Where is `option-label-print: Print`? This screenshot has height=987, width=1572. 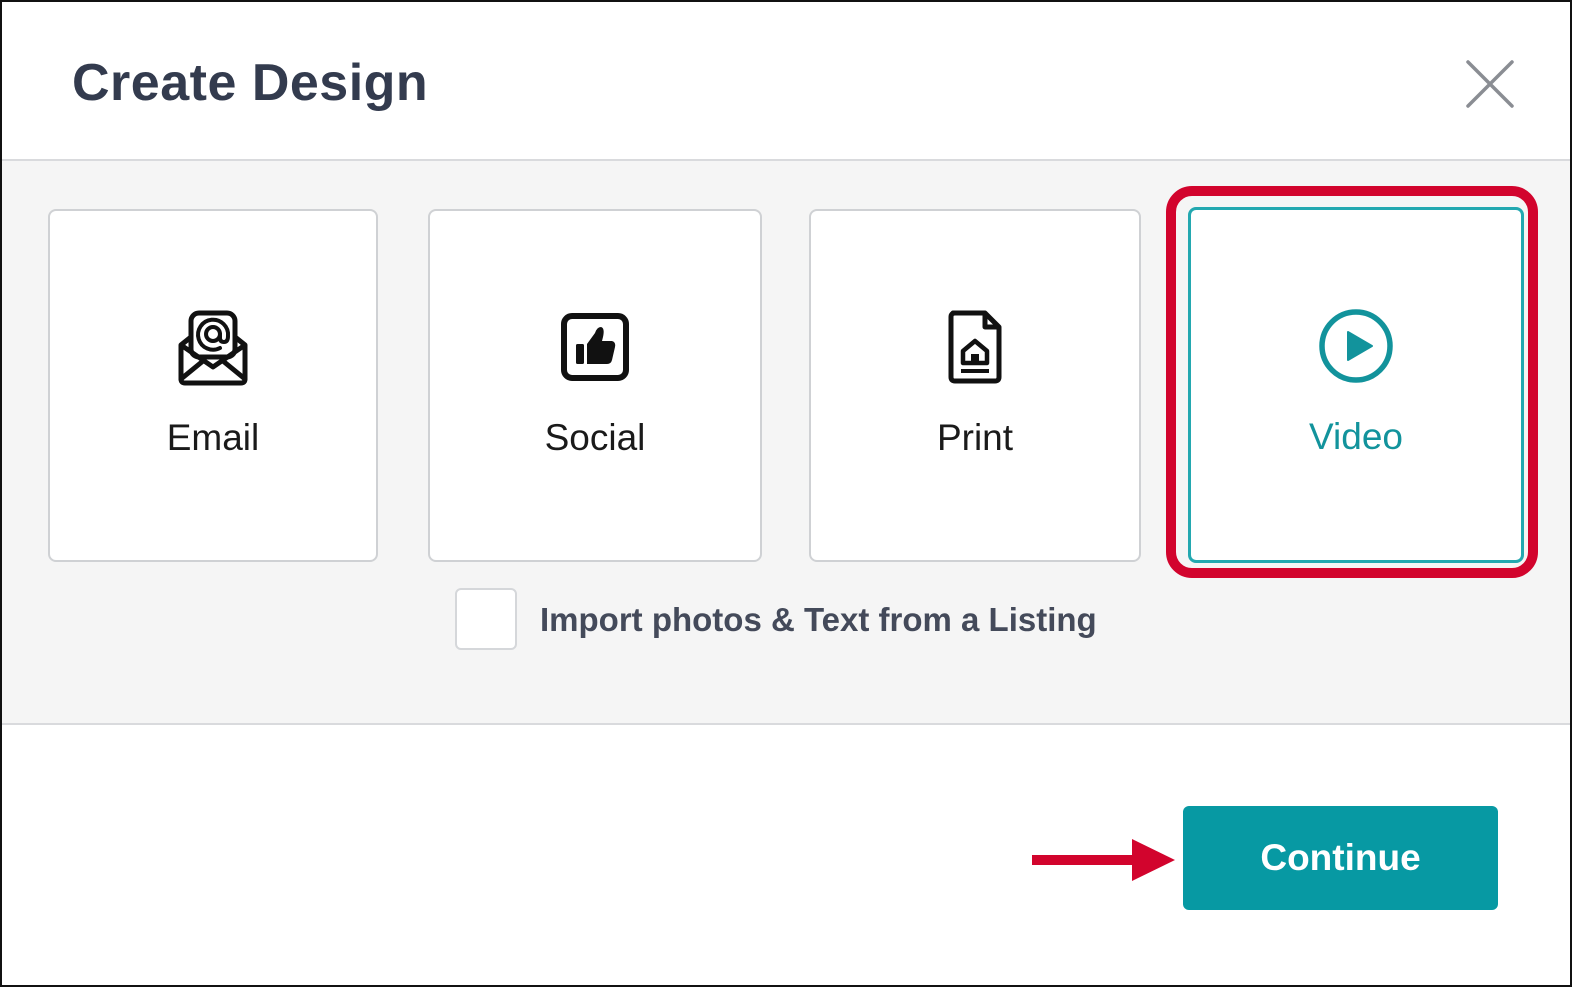 option-label-print: Print is located at coordinates (975, 437).